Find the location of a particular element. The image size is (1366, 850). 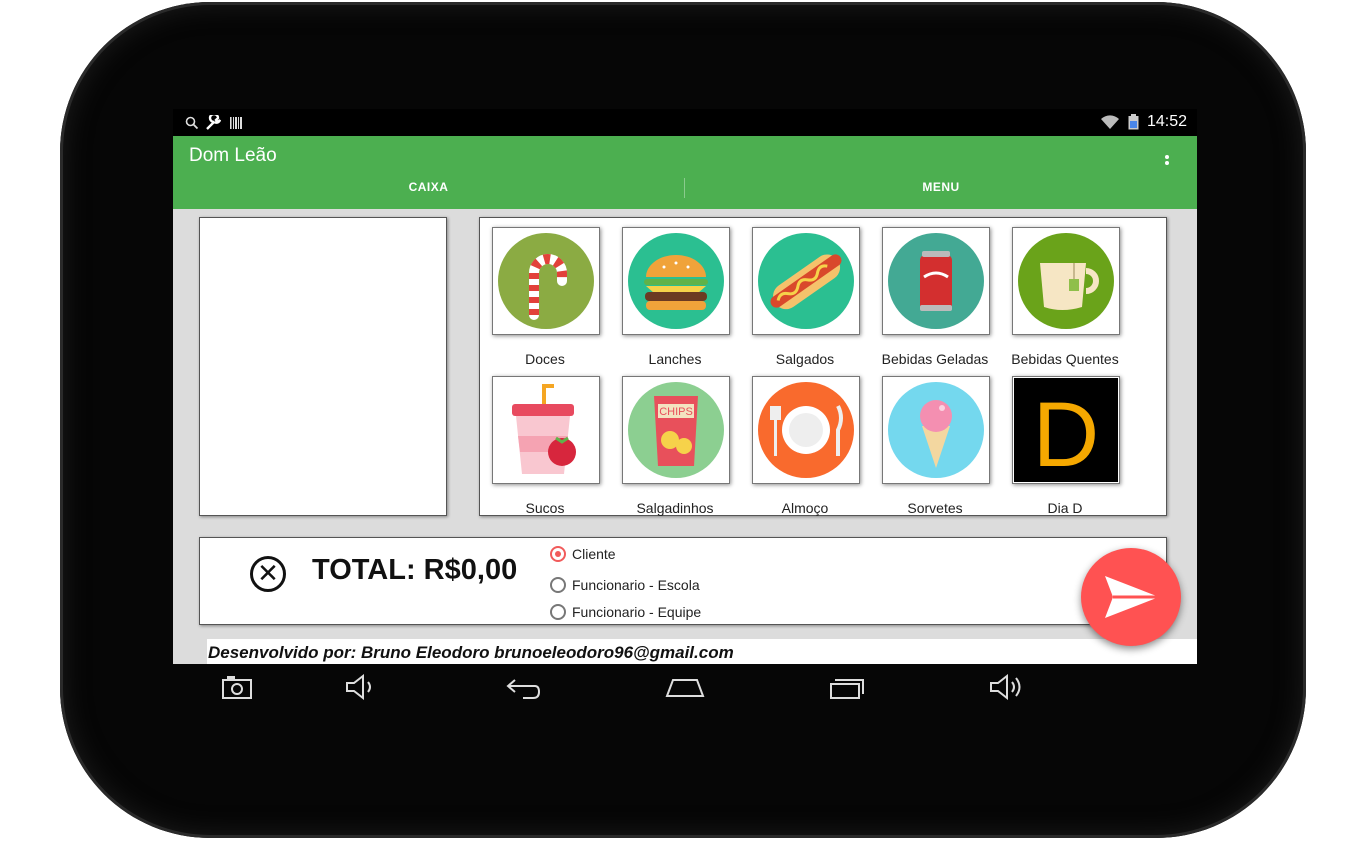

wifi-icon is located at coordinates (1109, 122).